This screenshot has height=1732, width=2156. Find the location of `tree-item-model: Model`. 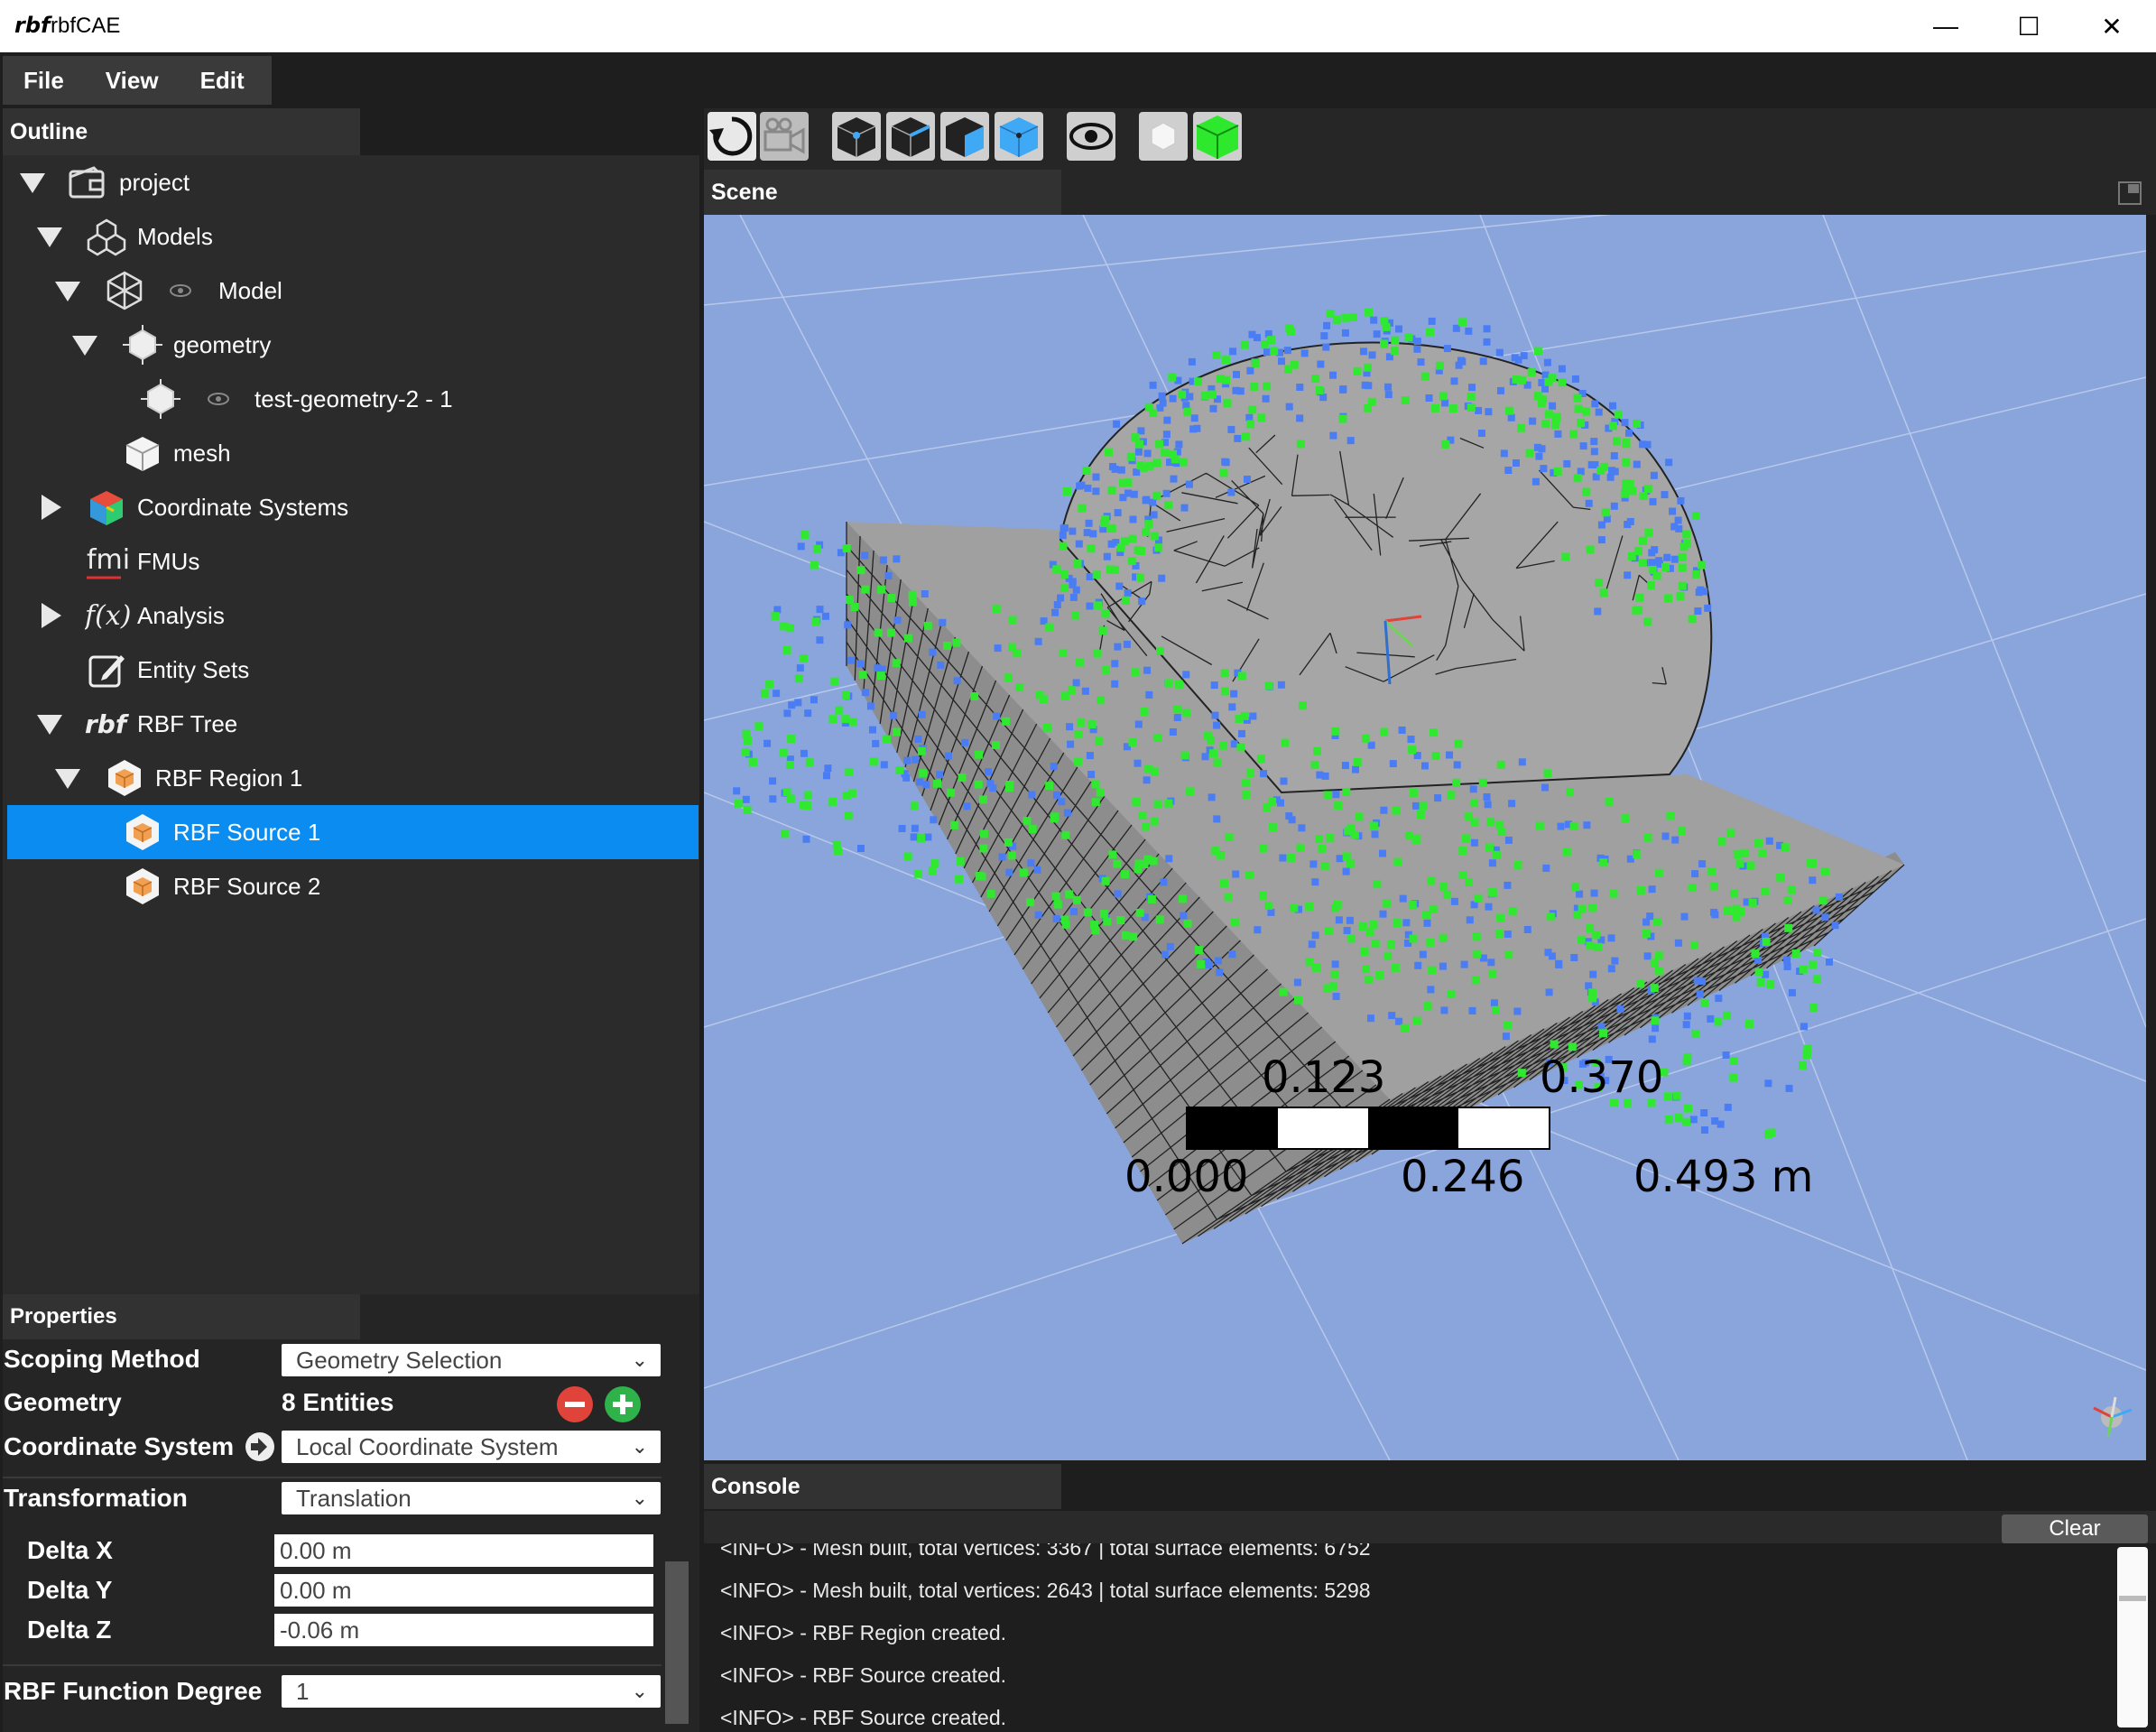

tree-item-model: Model is located at coordinates (353, 291).